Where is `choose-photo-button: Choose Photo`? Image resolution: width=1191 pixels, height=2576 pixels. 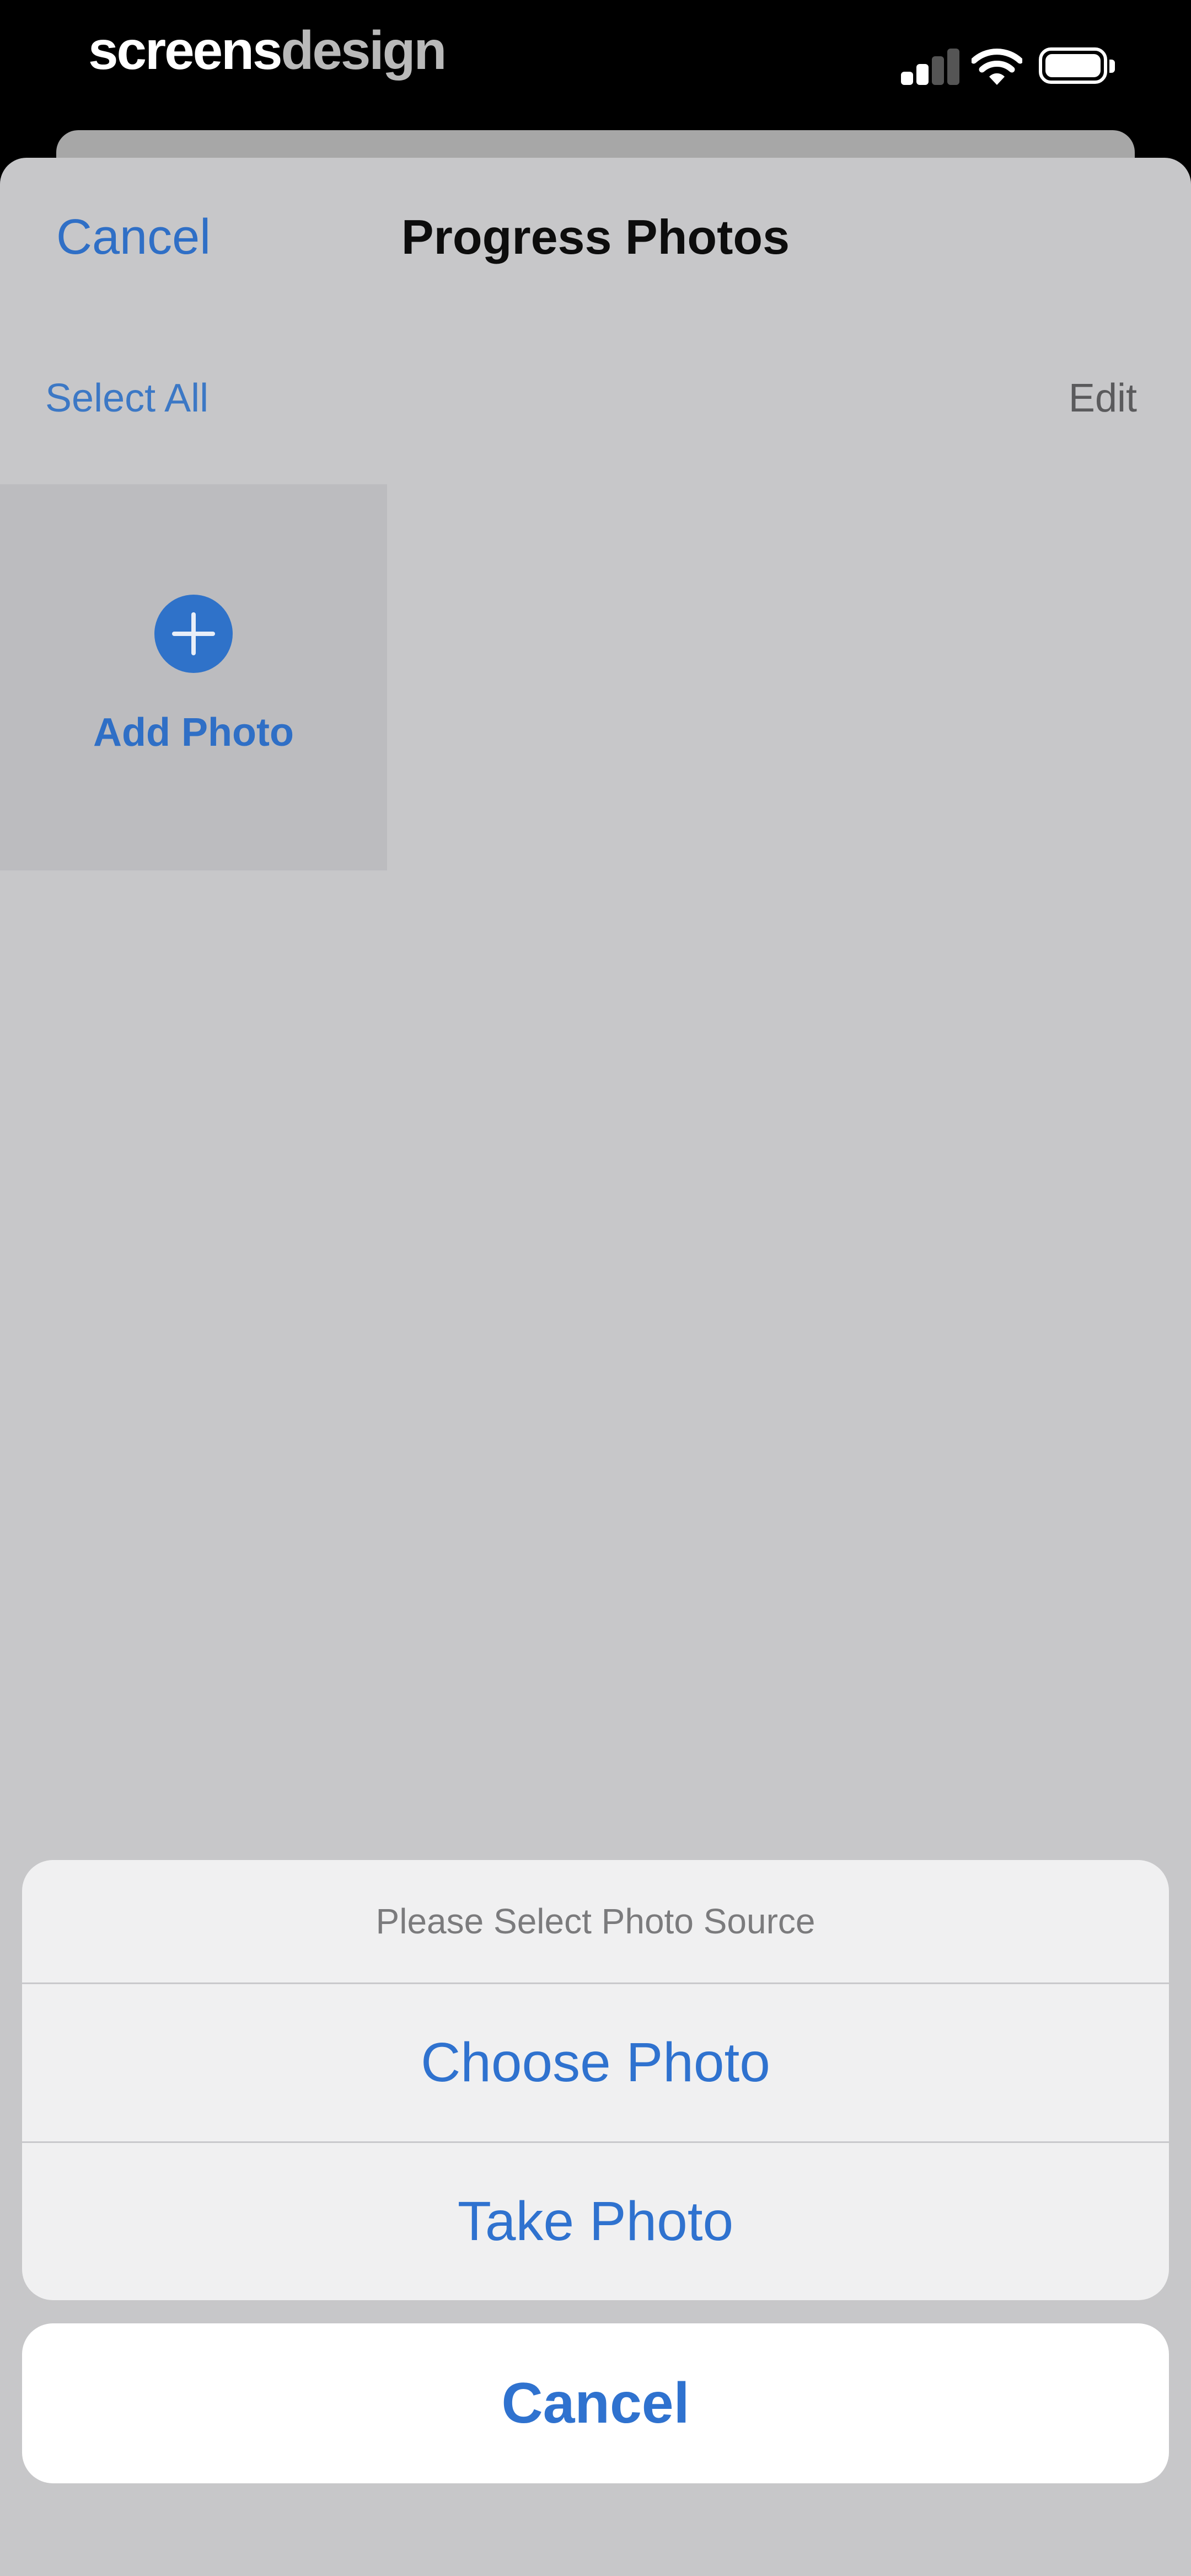 choose-photo-button: Choose Photo is located at coordinates (595, 2062).